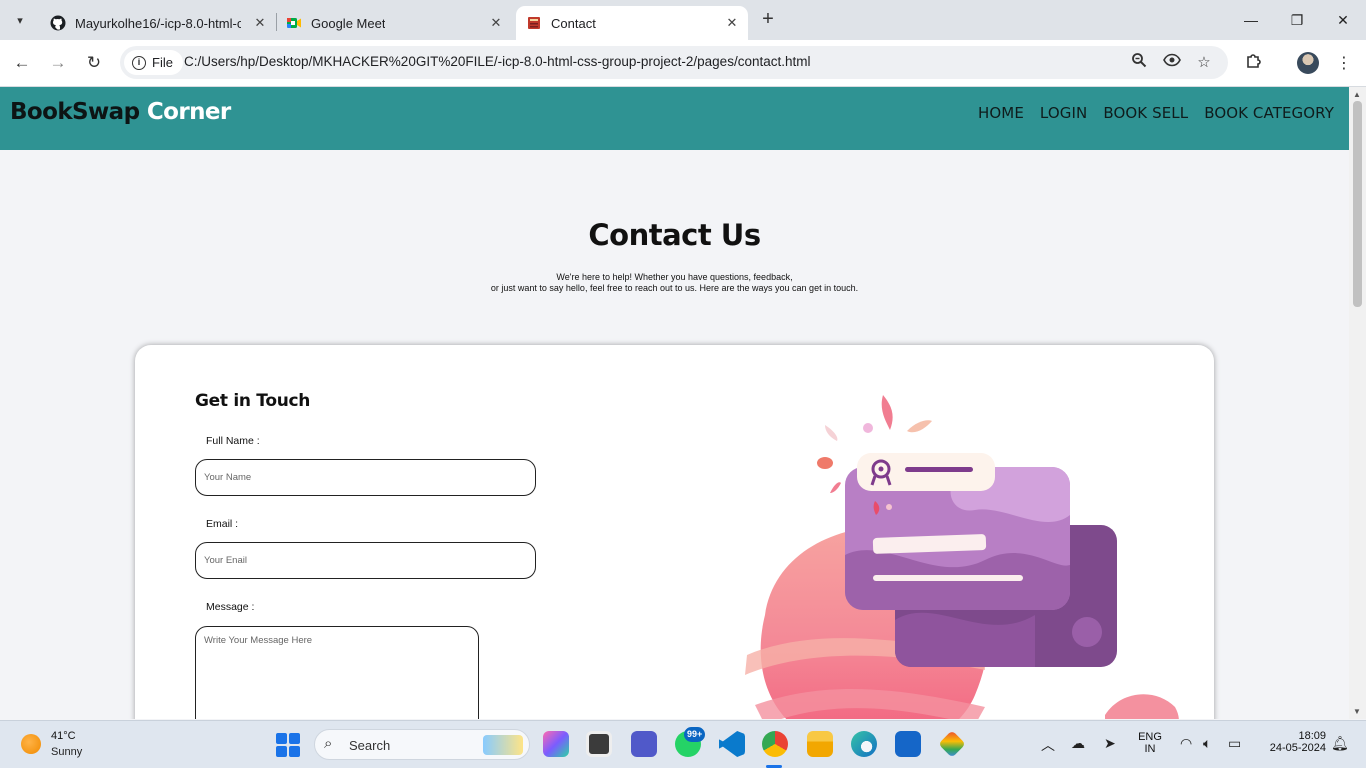  What do you see at coordinates (365, 560) in the screenshot?
I see `email-input` at bounding box center [365, 560].